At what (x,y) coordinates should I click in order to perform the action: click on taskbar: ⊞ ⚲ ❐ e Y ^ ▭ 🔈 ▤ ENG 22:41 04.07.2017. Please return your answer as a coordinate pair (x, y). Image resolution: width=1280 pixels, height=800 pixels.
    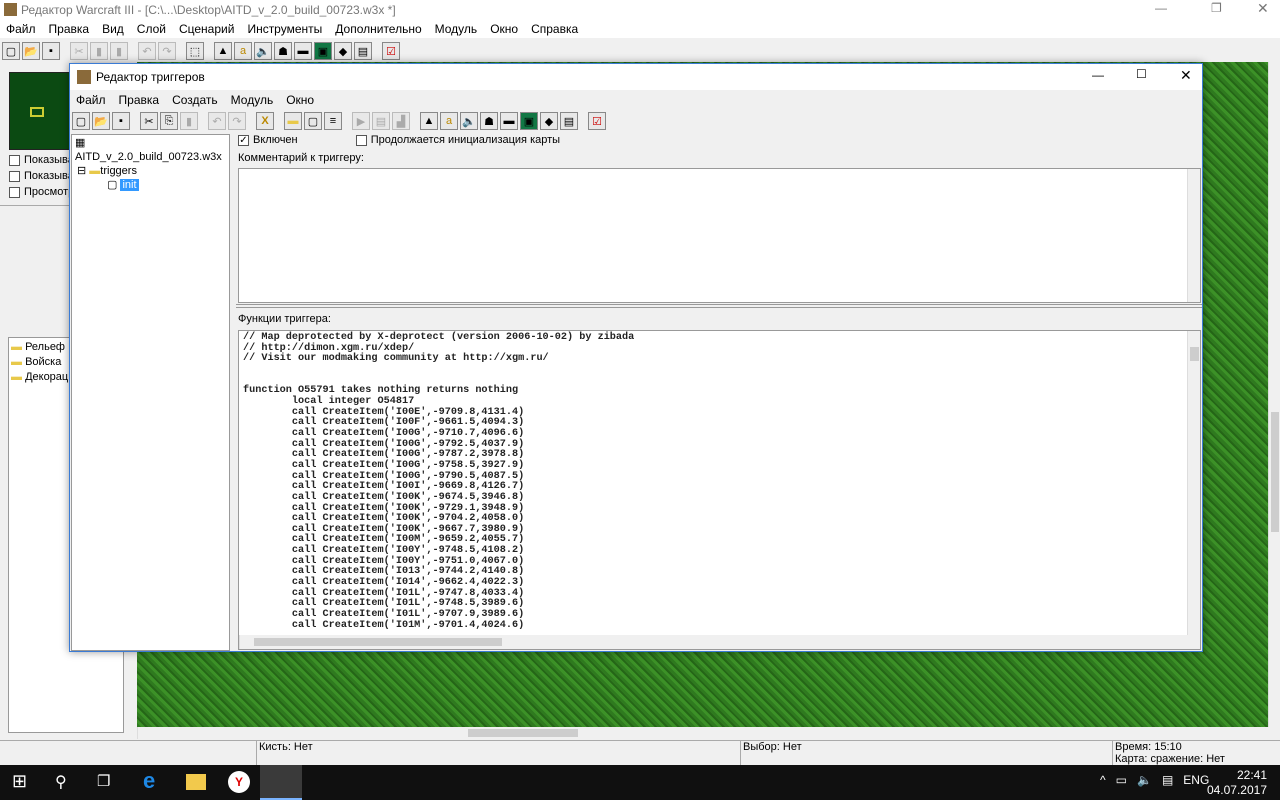
    Looking at the image, I should click on (640, 782).